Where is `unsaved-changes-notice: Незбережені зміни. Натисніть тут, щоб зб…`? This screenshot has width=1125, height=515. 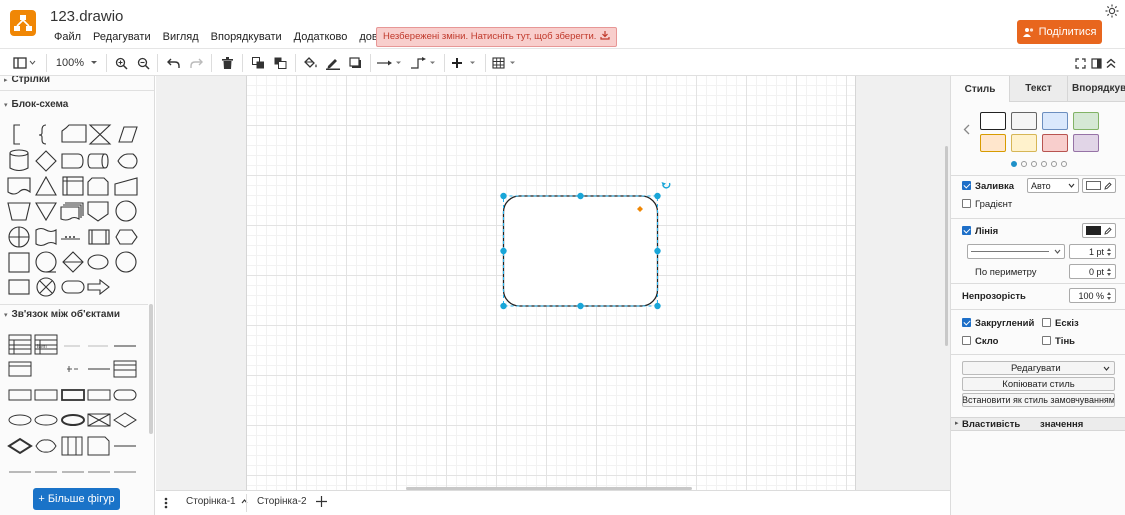
unsaved-changes-notice: Незбережені зміни. Натисніть тут, щоб зб… is located at coordinates (497, 37).